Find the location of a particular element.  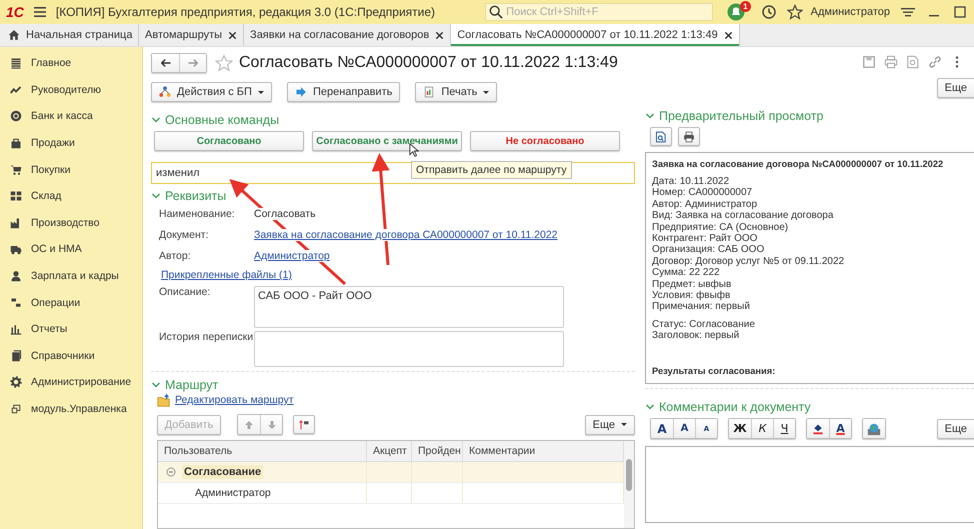

sort-icon is located at coordinates (304, 424).